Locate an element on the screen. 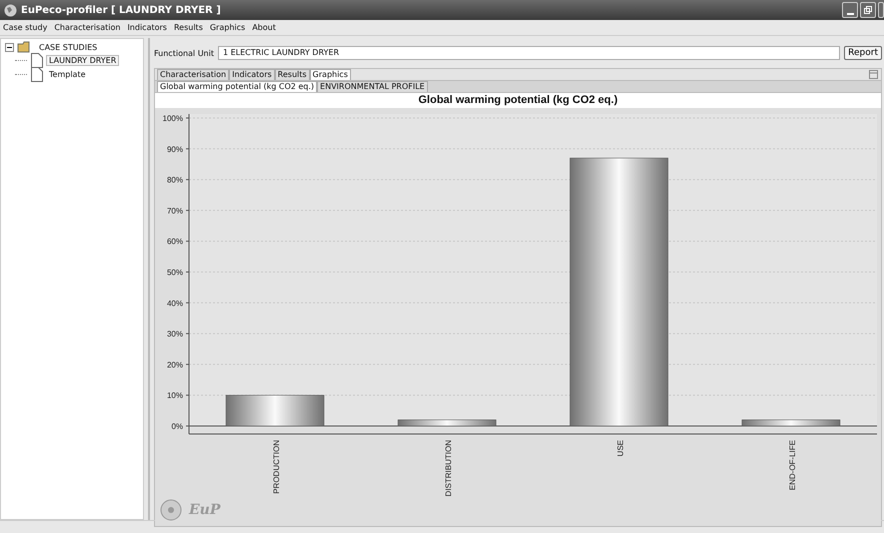 Image resolution: width=884 pixels, height=533 pixels. menu-item: Indicators is located at coordinates (147, 27).